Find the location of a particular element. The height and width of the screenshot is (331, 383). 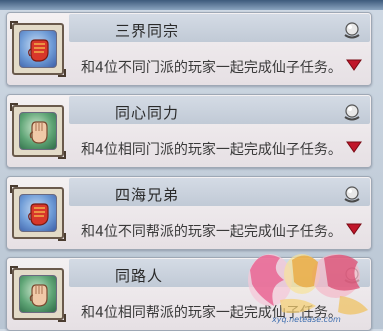

task-title: 同路人 is located at coordinates (139, 276).